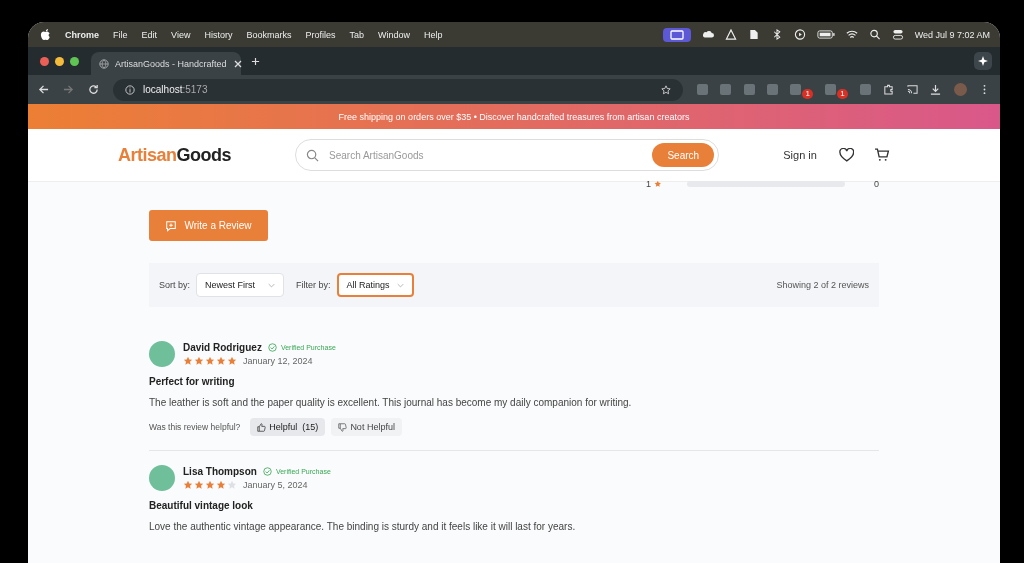 The width and height of the screenshot is (1024, 563). I want to click on sort-dropdown: Newest First, so click(240, 285).